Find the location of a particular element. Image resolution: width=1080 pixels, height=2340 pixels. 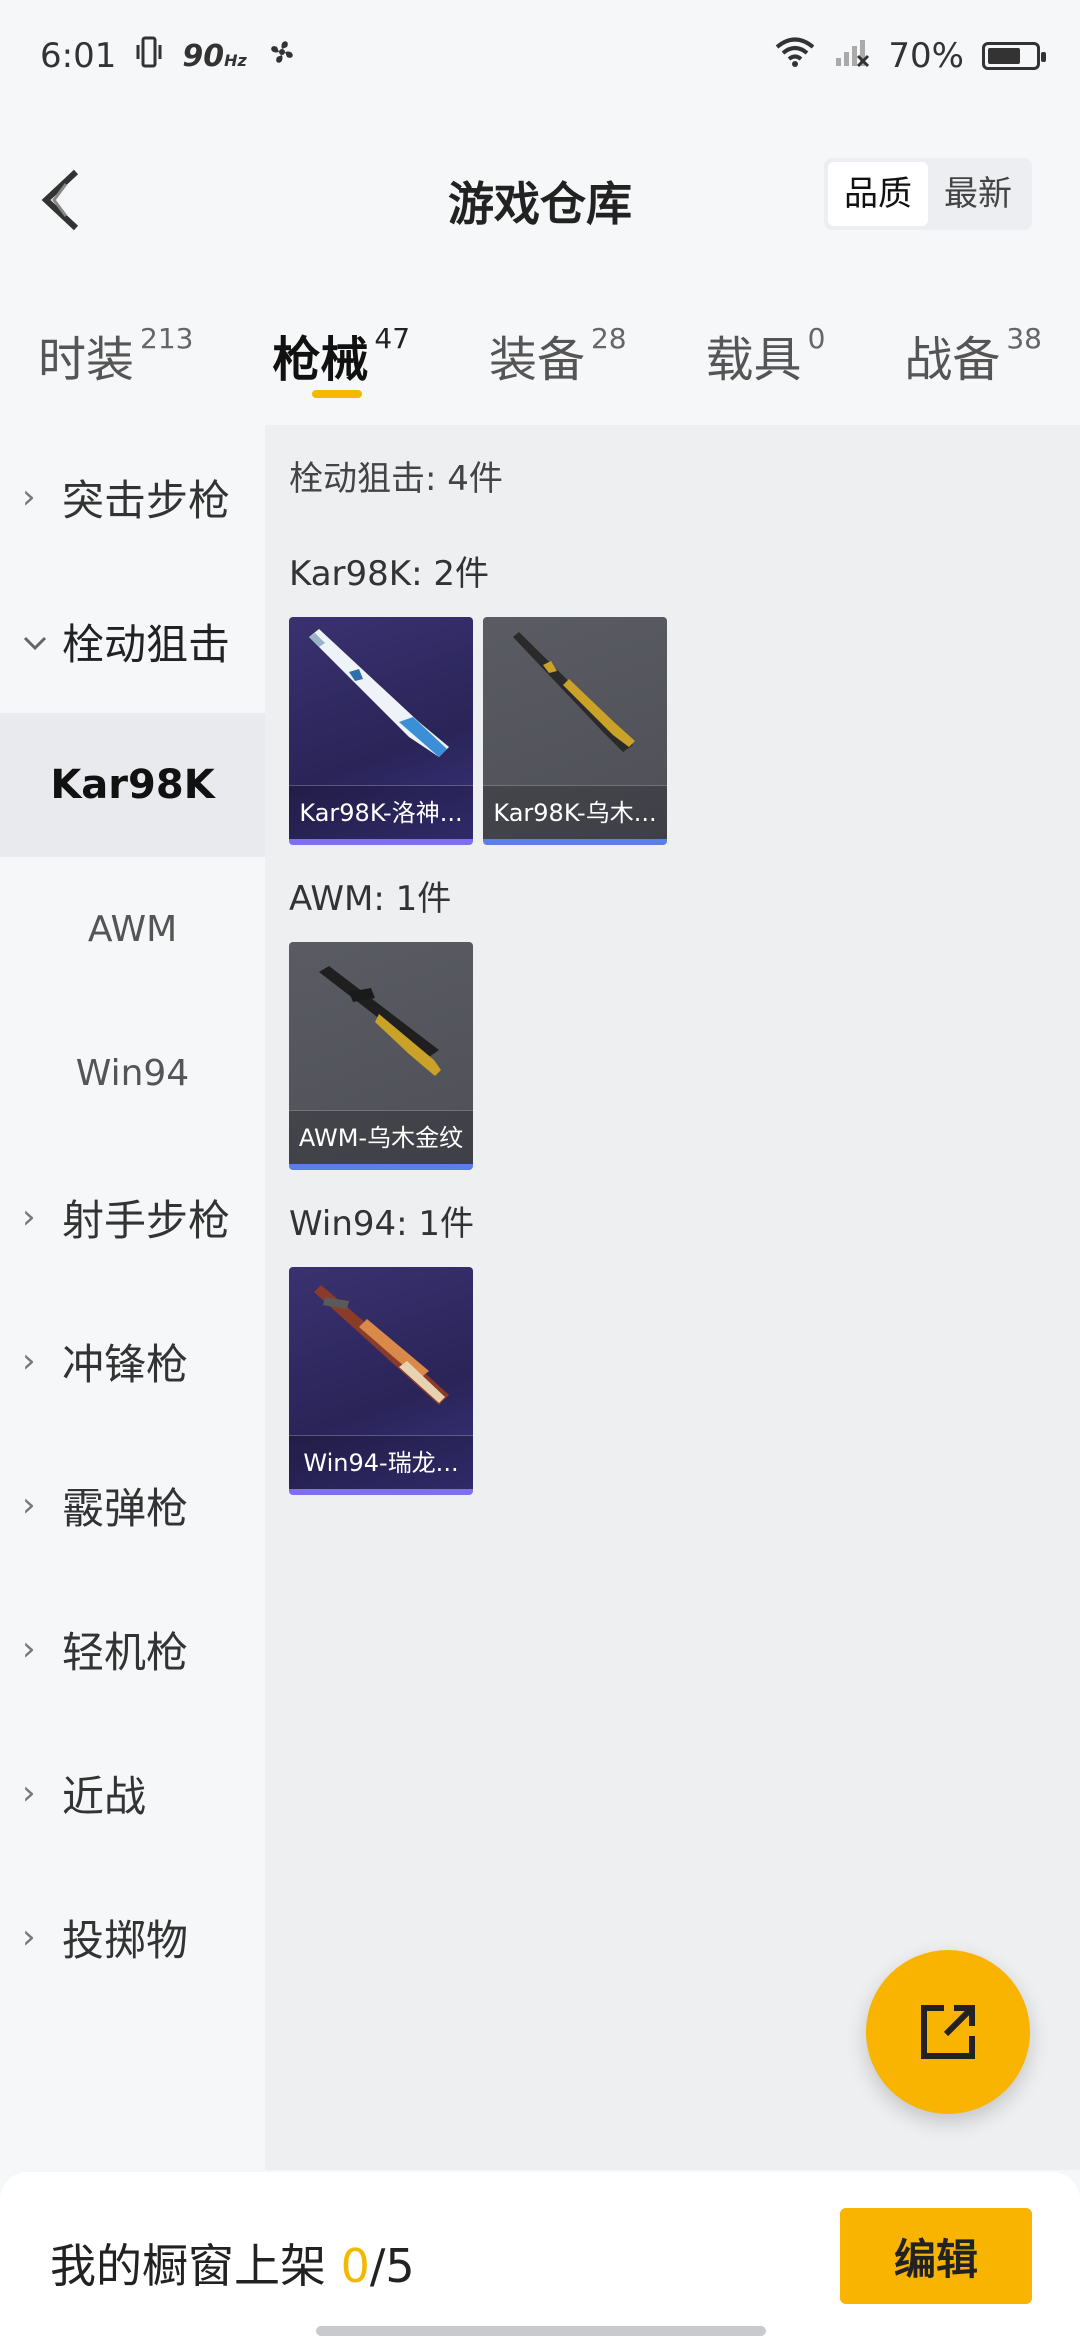

tab-label: 时装 is located at coordinates (86, 360).